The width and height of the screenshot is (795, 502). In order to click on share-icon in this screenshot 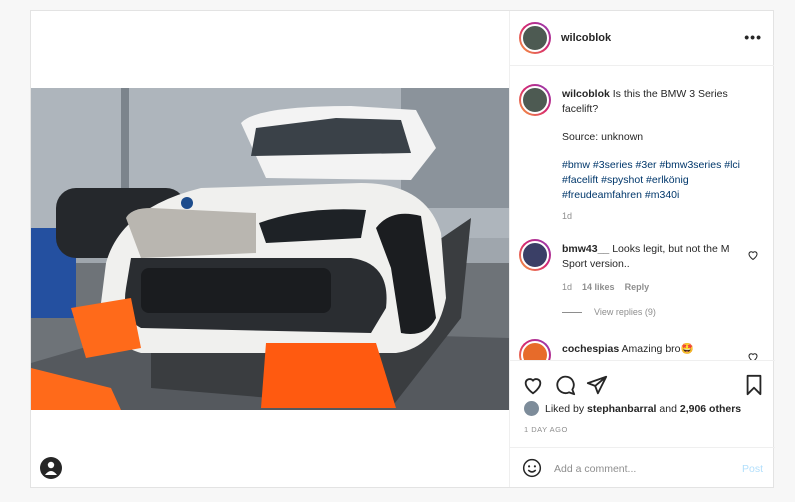, I will do `click(597, 385)`.